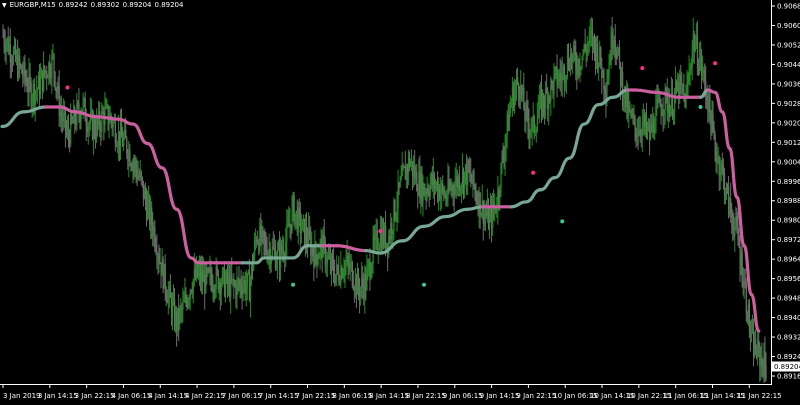 The width and height of the screenshot is (800, 405). Describe the element at coordinates (759, 396) in the screenshot. I see `x-tick-label: 11 Jan 22:15` at that location.